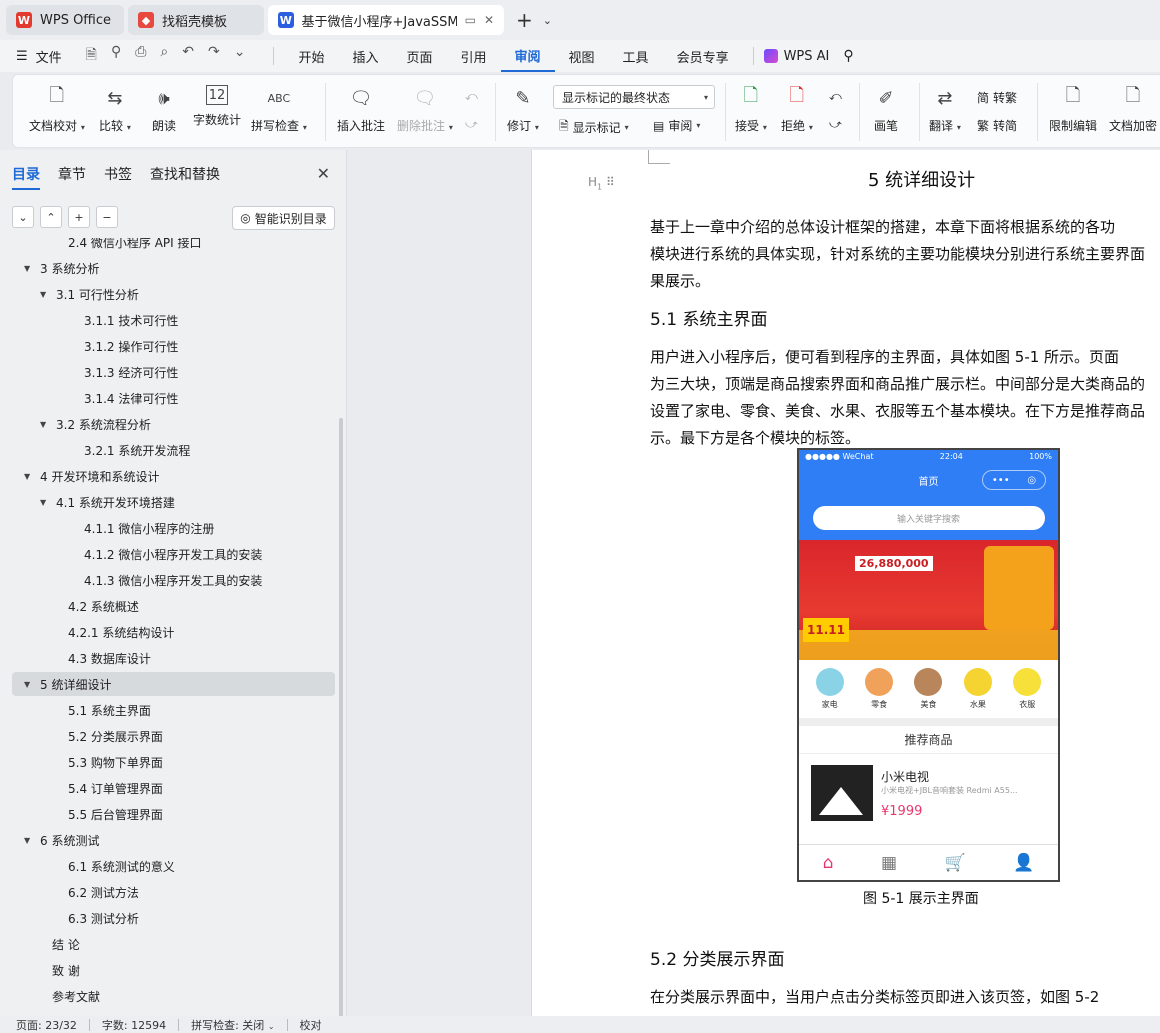 The width and height of the screenshot is (1160, 1033). What do you see at coordinates (524, 20) in the screenshot?
I see `new-tab-button: +` at bounding box center [524, 20].